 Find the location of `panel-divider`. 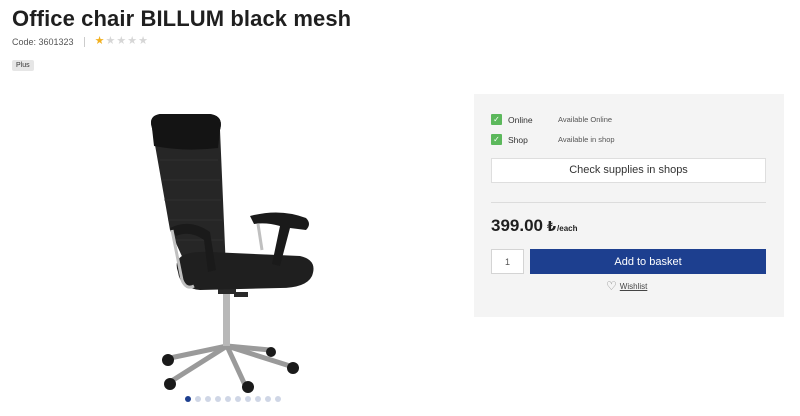

panel-divider is located at coordinates (628, 202).